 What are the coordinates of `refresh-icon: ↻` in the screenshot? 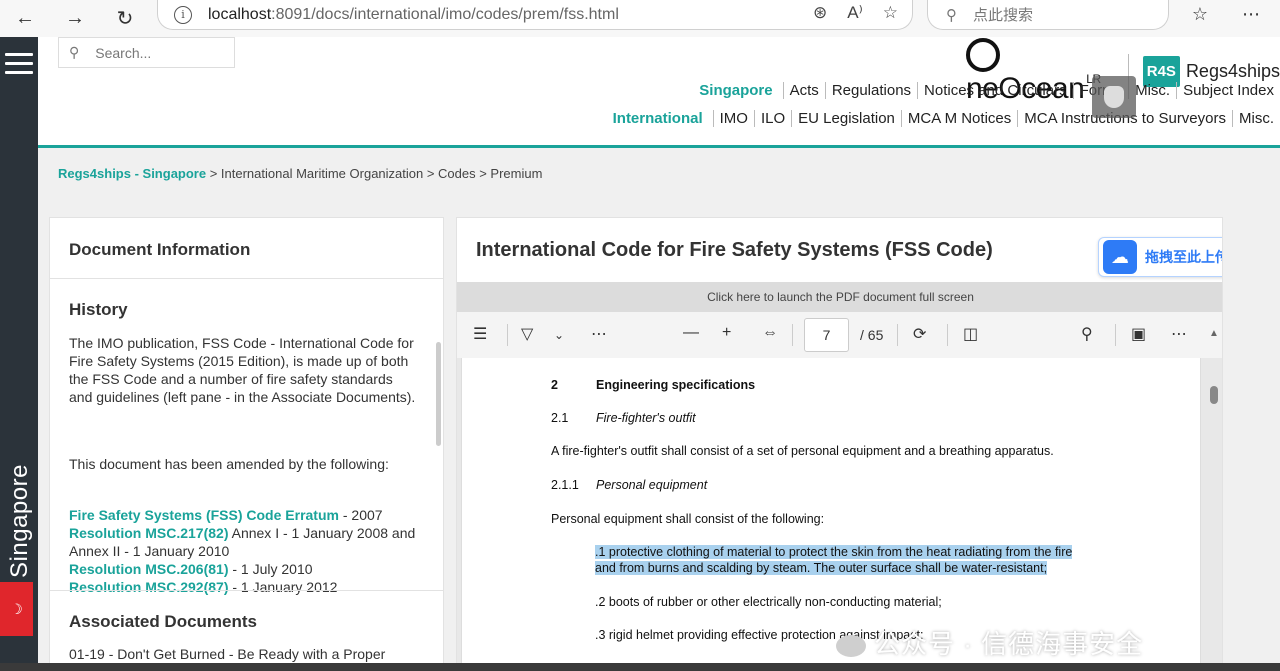 It's located at (125, 19).